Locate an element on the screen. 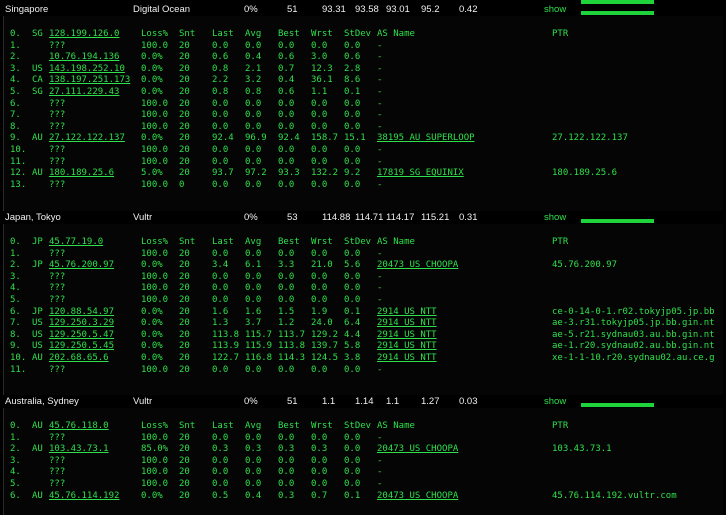 The height and width of the screenshot is (515, 726). hop-wrst: 3.0 is located at coordinates (319, 57).